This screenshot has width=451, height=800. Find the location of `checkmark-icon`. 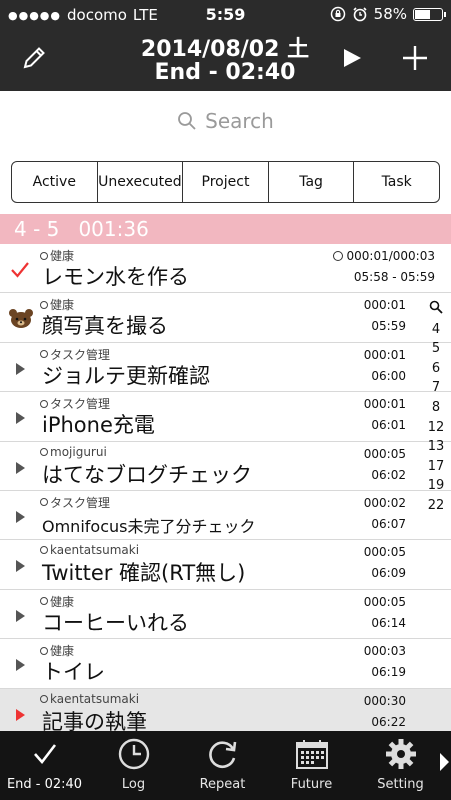

checkmark-icon is located at coordinates (20, 270).